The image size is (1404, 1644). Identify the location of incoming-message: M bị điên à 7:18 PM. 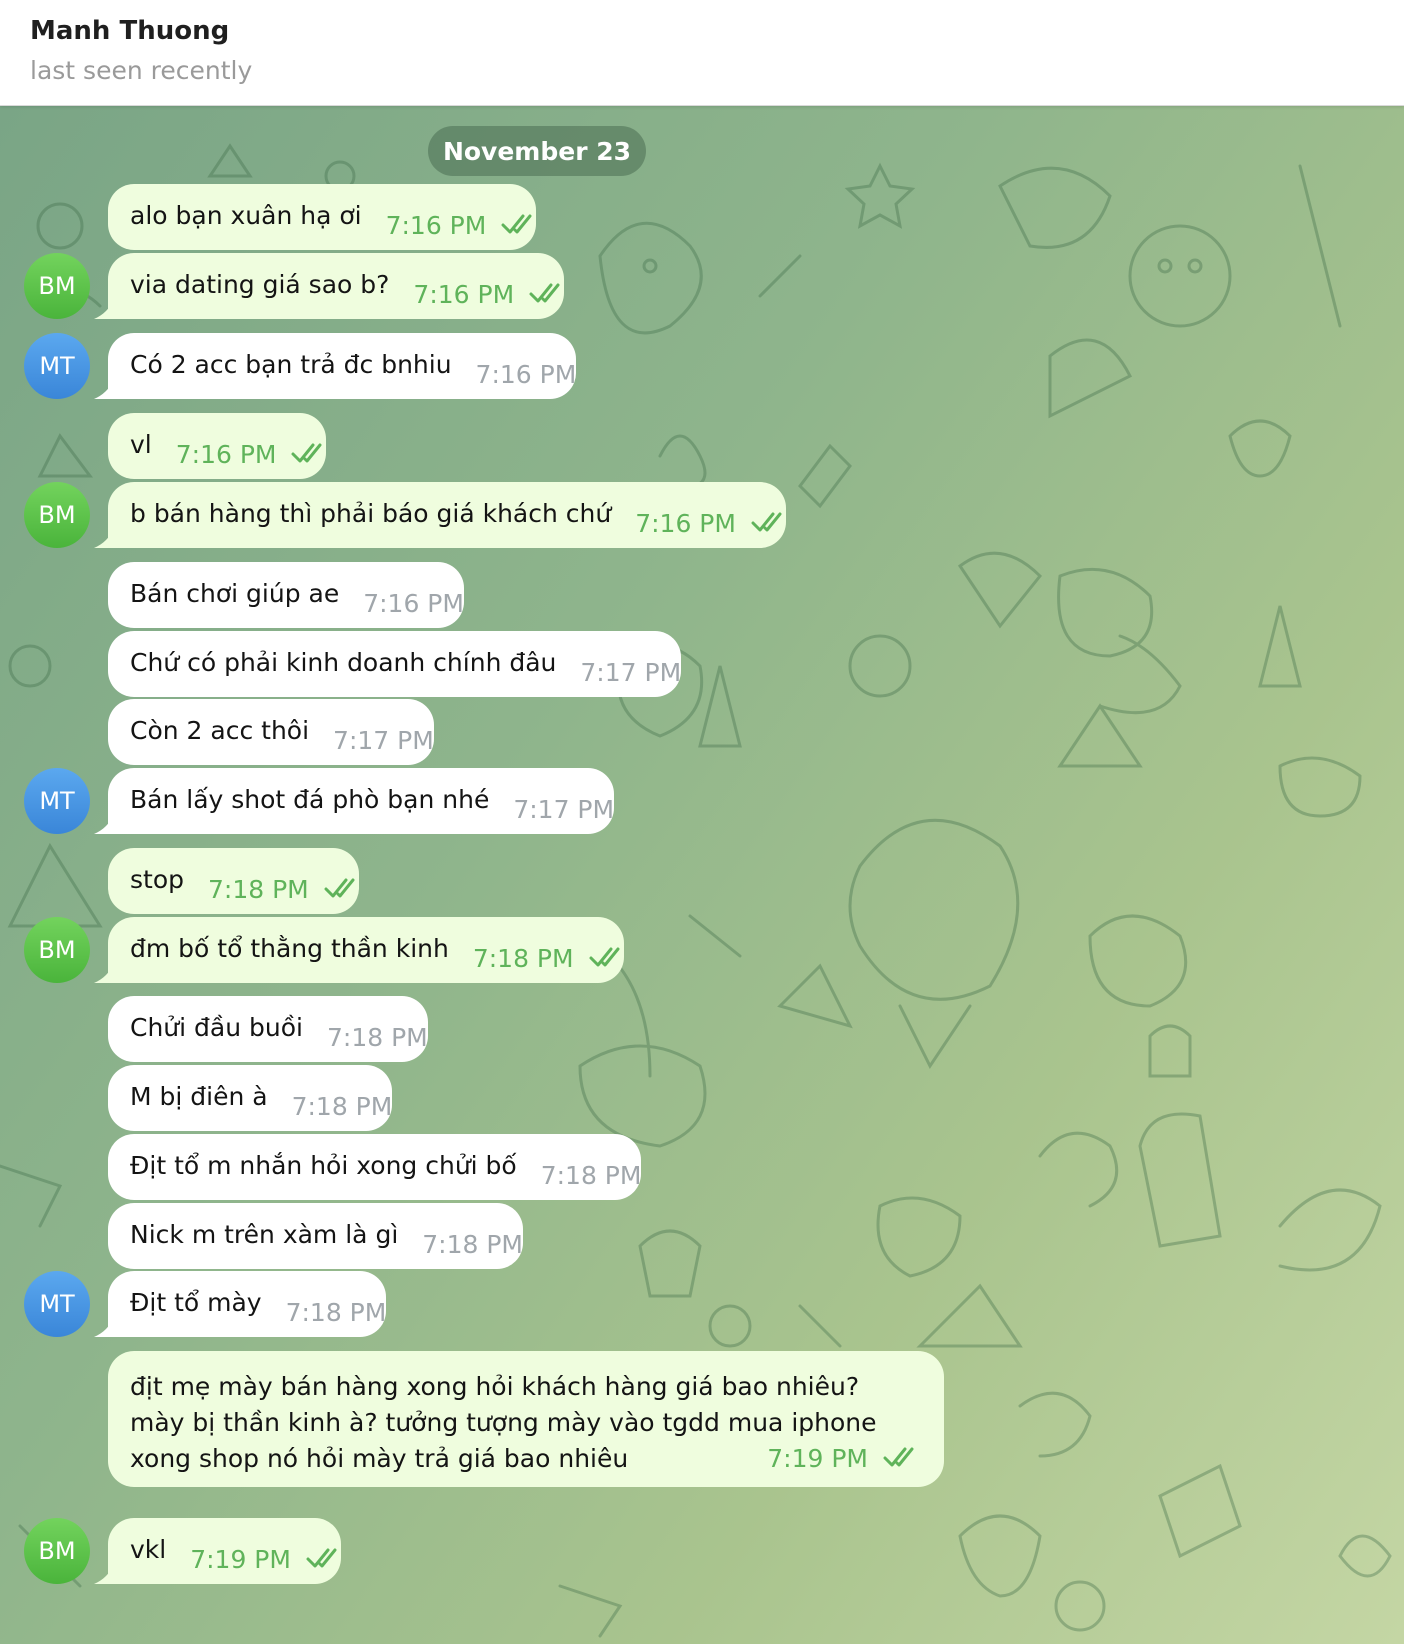
(250, 1098).